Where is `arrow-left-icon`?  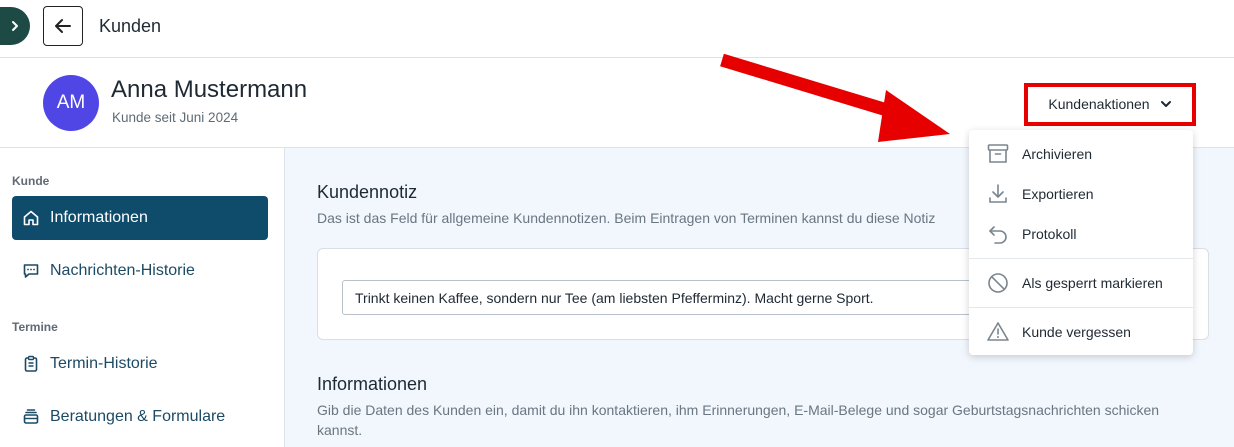 arrow-left-icon is located at coordinates (63, 26).